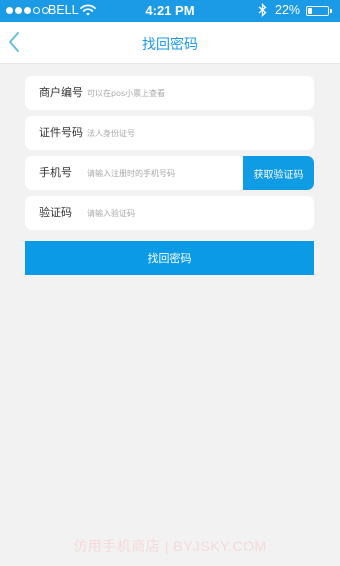 The image size is (340, 566). Describe the element at coordinates (192, 133) in the screenshot. I see `id-number-input` at that location.